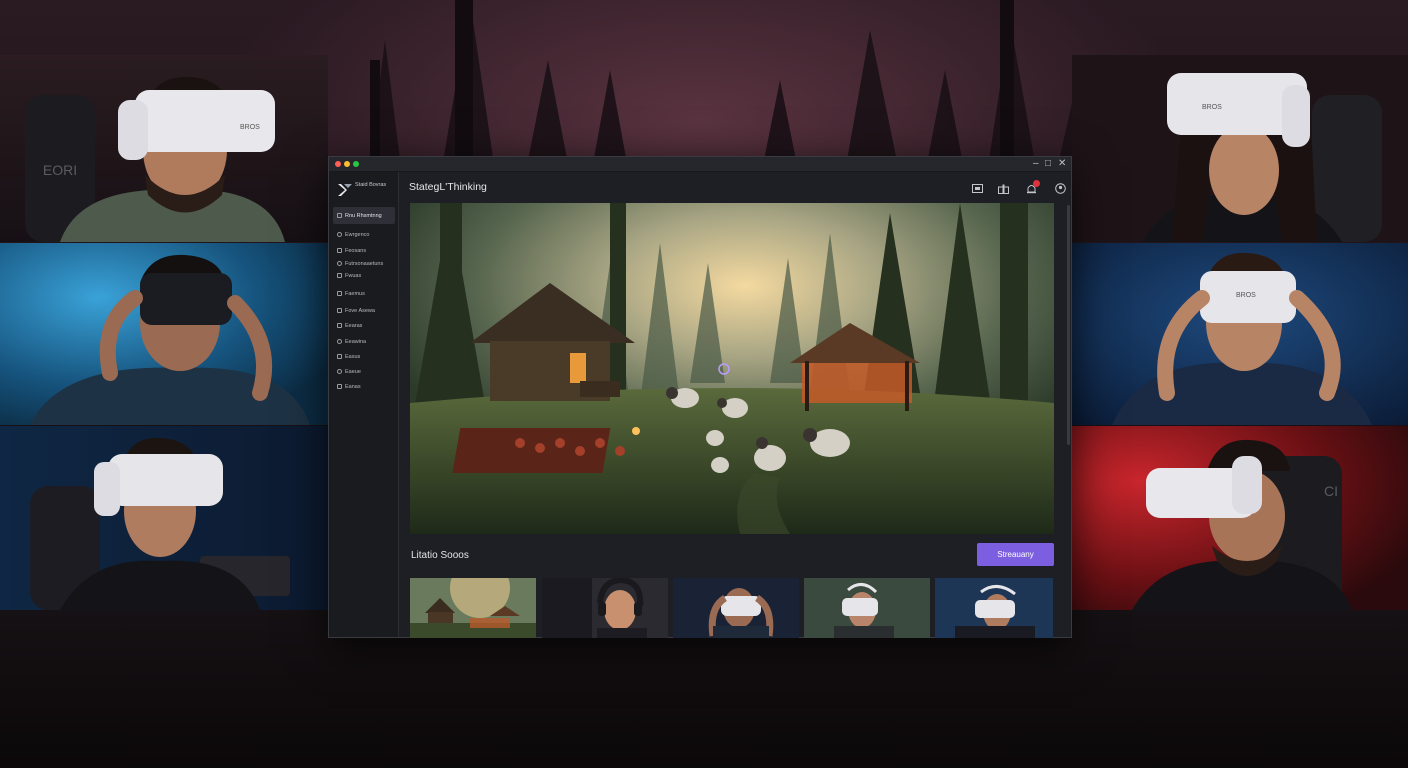 The height and width of the screenshot is (768, 1408). What do you see at coordinates (356, 164) in the screenshot?
I see `maximize-dot-icon` at bounding box center [356, 164].